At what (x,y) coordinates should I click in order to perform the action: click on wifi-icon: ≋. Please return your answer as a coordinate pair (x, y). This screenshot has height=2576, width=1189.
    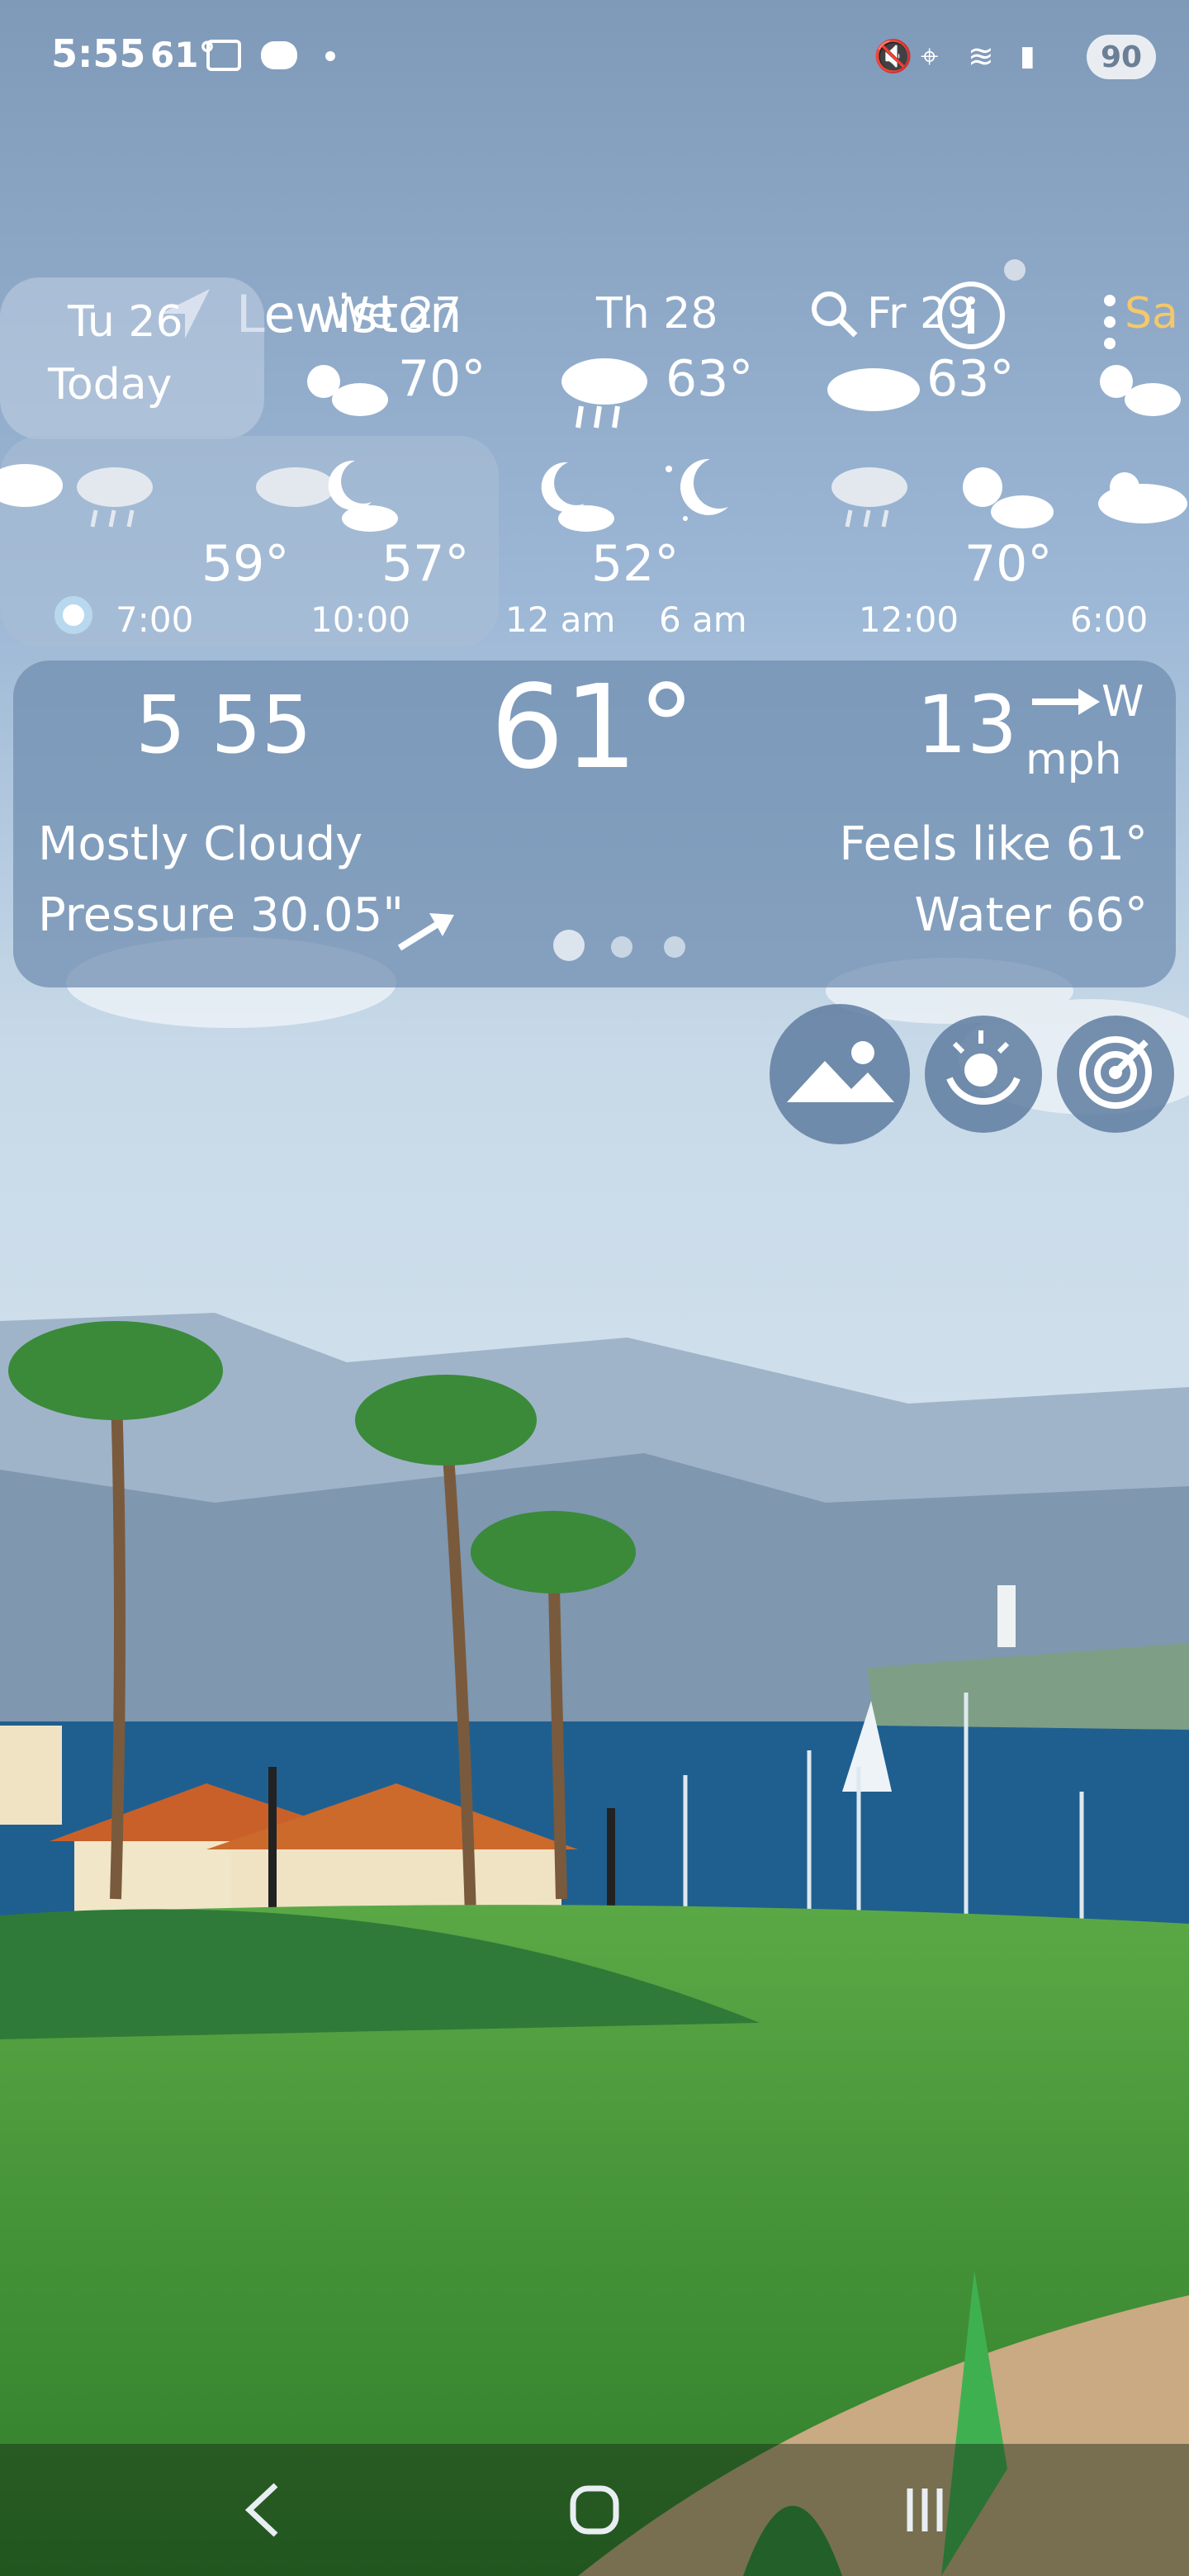
    Looking at the image, I should click on (981, 56).